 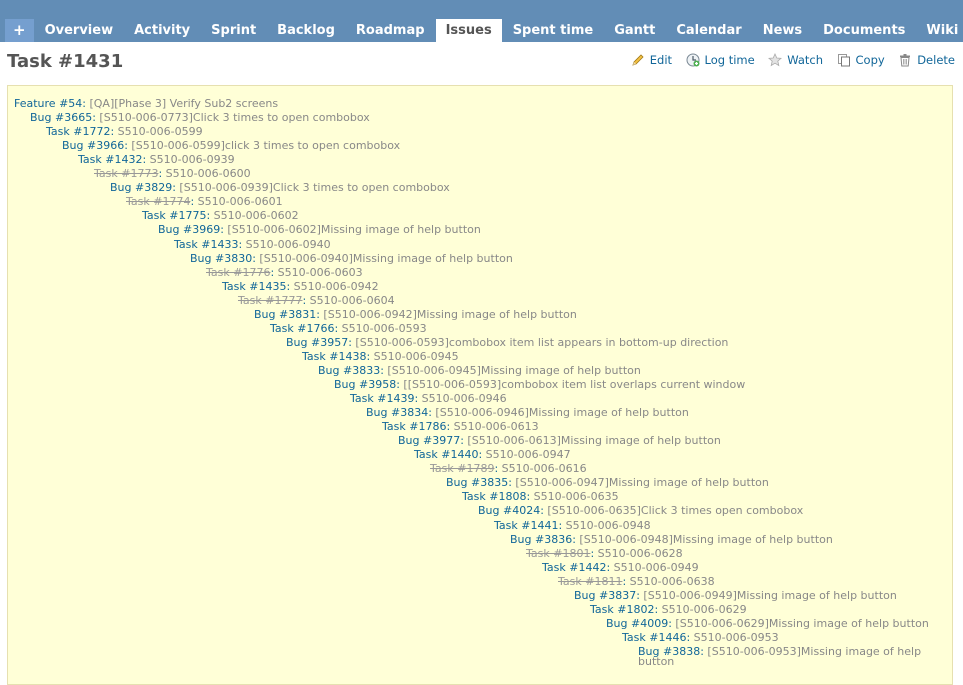 I want to click on log-time-button: Log time, so click(x=720, y=60).